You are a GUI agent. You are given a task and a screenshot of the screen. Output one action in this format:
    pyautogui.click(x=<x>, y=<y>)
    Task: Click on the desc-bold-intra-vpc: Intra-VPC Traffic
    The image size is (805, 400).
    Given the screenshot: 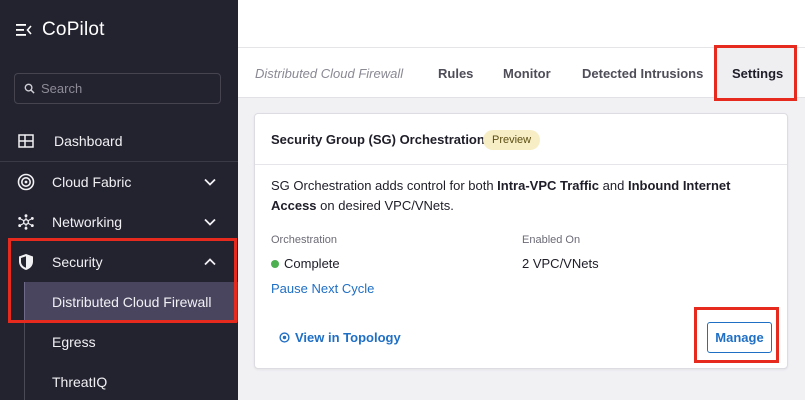 What is the action you would take?
    pyautogui.click(x=548, y=185)
    